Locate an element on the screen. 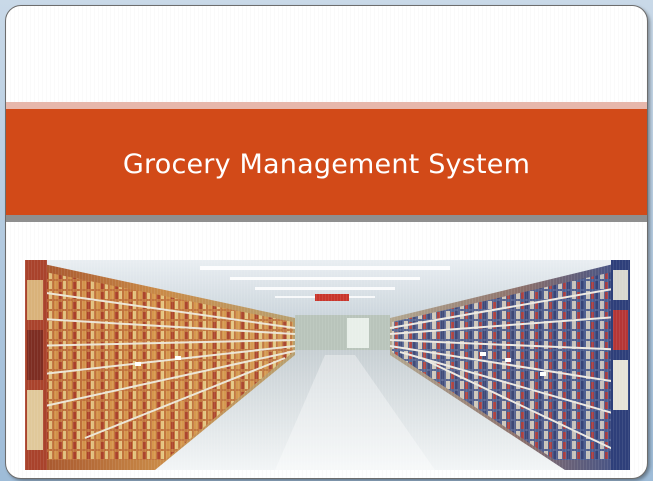  slide-title: Grocery Management System is located at coordinates (326, 164).